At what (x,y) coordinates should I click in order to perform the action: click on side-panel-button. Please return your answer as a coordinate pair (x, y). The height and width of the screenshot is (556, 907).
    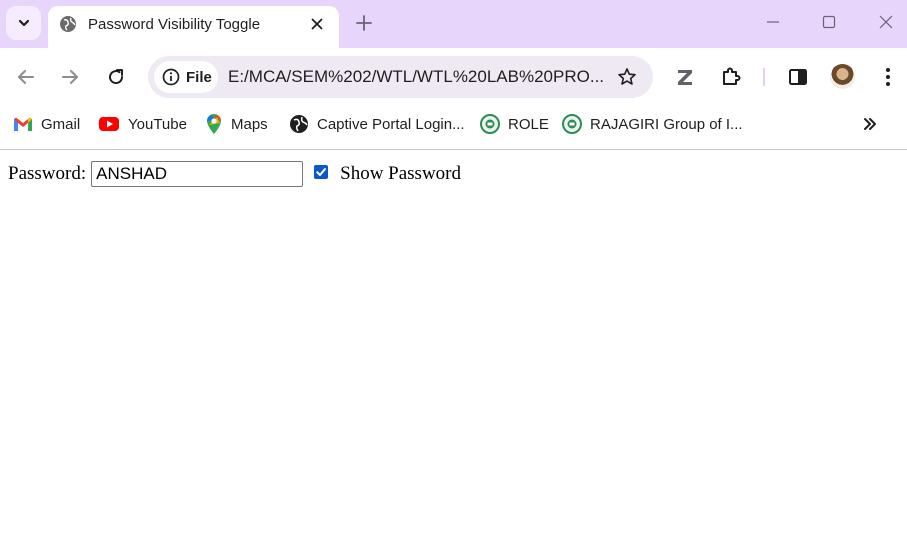
    Looking at the image, I should click on (798, 77).